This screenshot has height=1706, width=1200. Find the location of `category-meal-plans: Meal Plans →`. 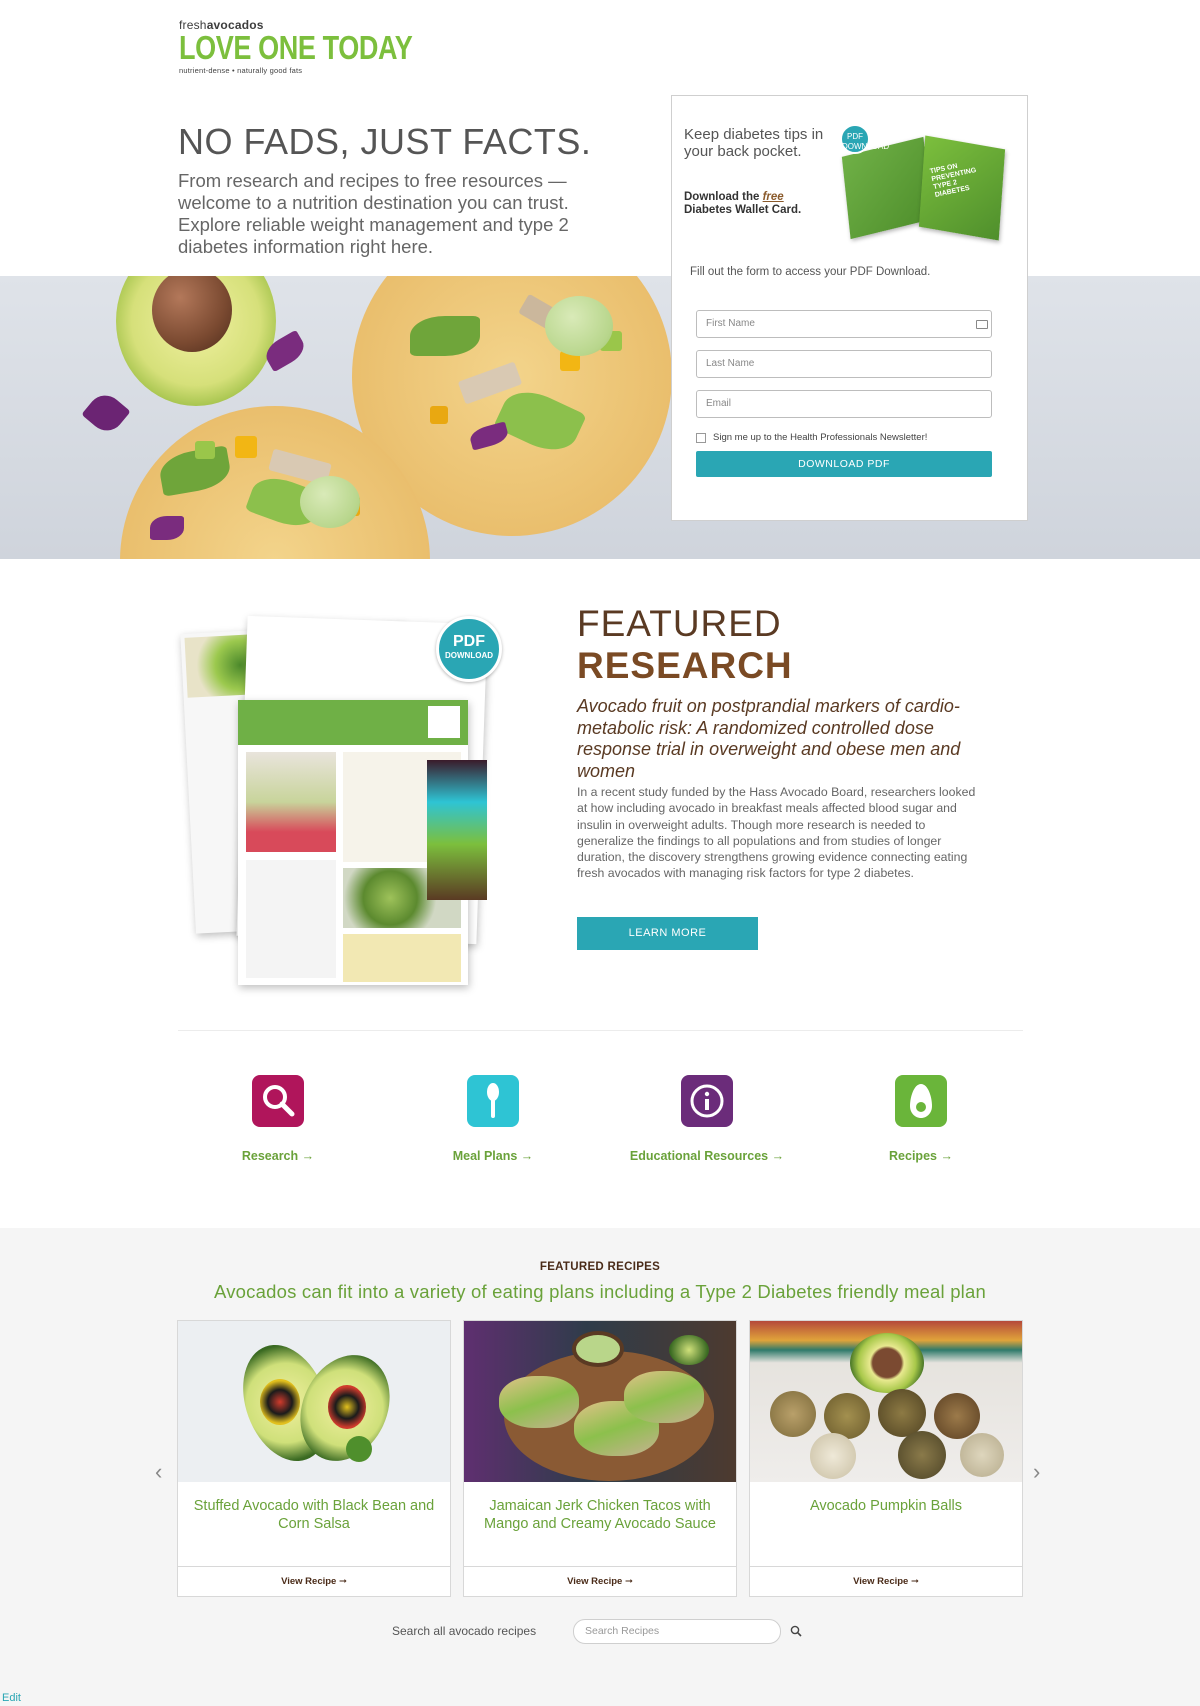

category-meal-plans: Meal Plans → is located at coordinates (493, 1119).